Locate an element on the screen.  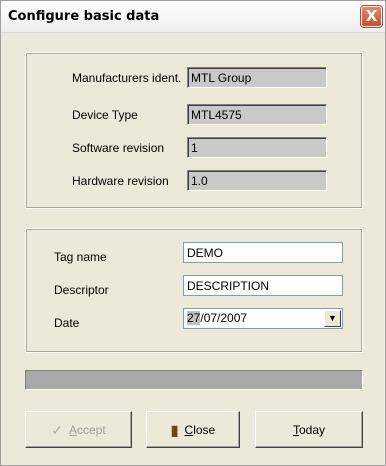
descriptor-label: Descriptor is located at coordinates (81, 290).